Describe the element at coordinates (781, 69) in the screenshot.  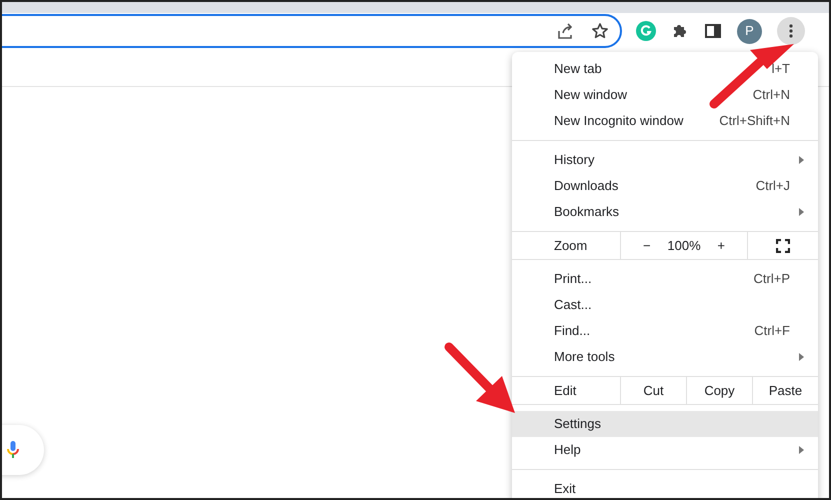
I see `shortcut-label: l+T` at that location.